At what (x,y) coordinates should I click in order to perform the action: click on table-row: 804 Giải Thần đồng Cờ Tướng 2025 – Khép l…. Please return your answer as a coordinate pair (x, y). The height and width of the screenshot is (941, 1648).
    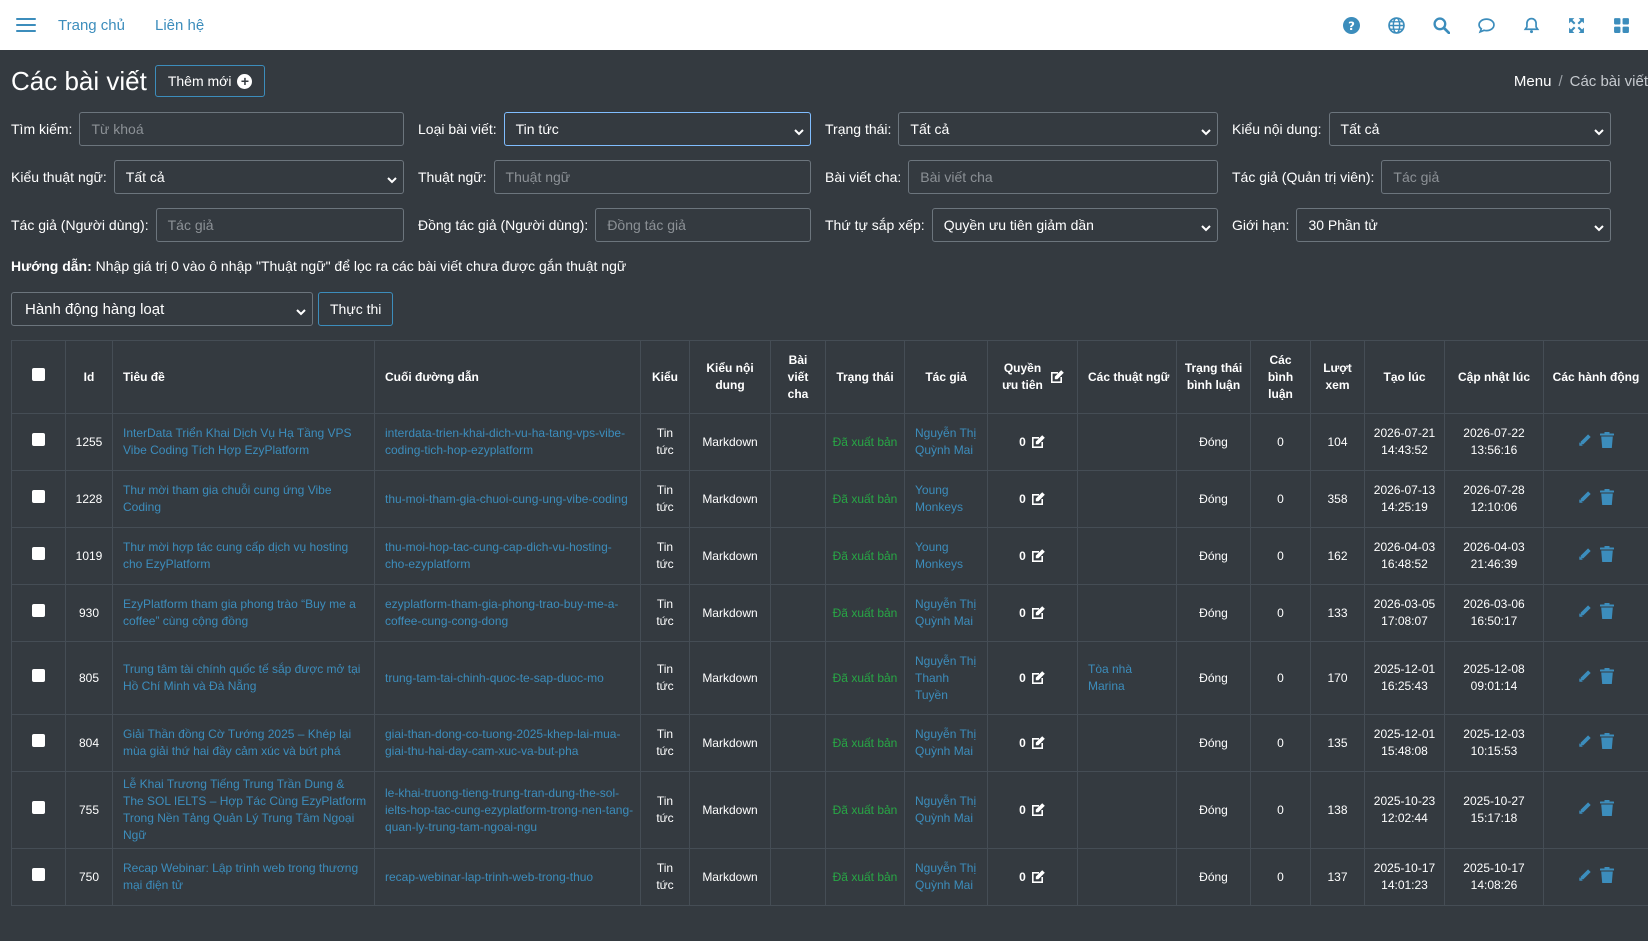
    Looking at the image, I should click on (829, 743).